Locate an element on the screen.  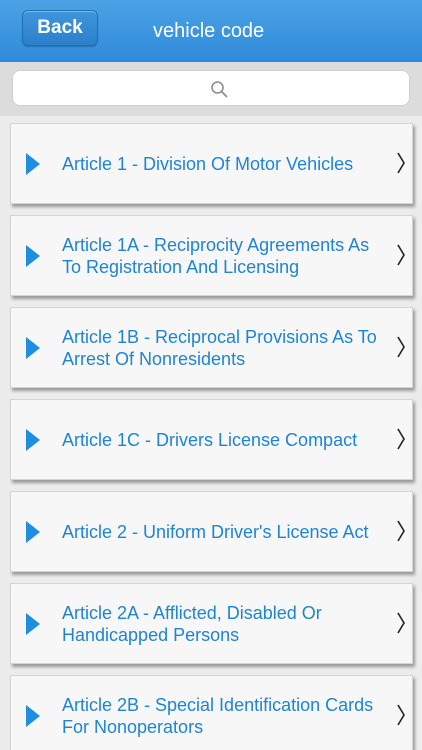
list-item-label: Article 1 - Division Of Motor Vehicles is located at coordinates (208, 163).